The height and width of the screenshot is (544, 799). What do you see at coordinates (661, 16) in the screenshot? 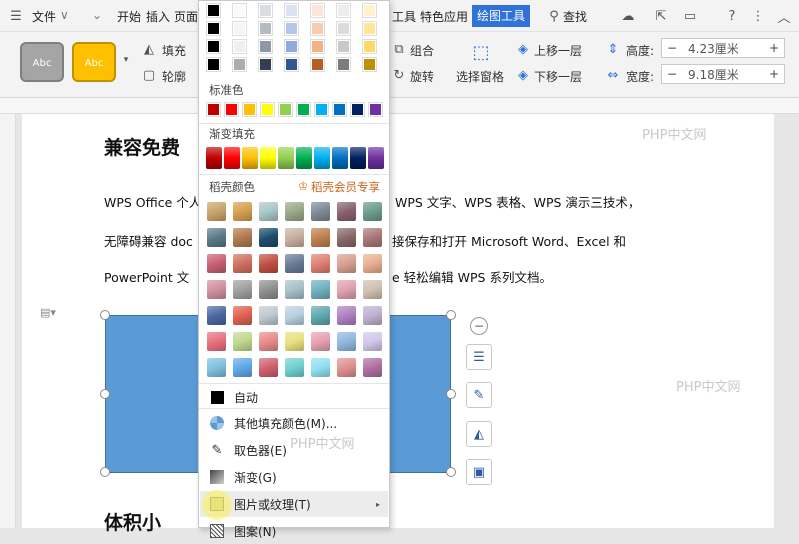
I see `share-icon: ⇱` at bounding box center [661, 16].